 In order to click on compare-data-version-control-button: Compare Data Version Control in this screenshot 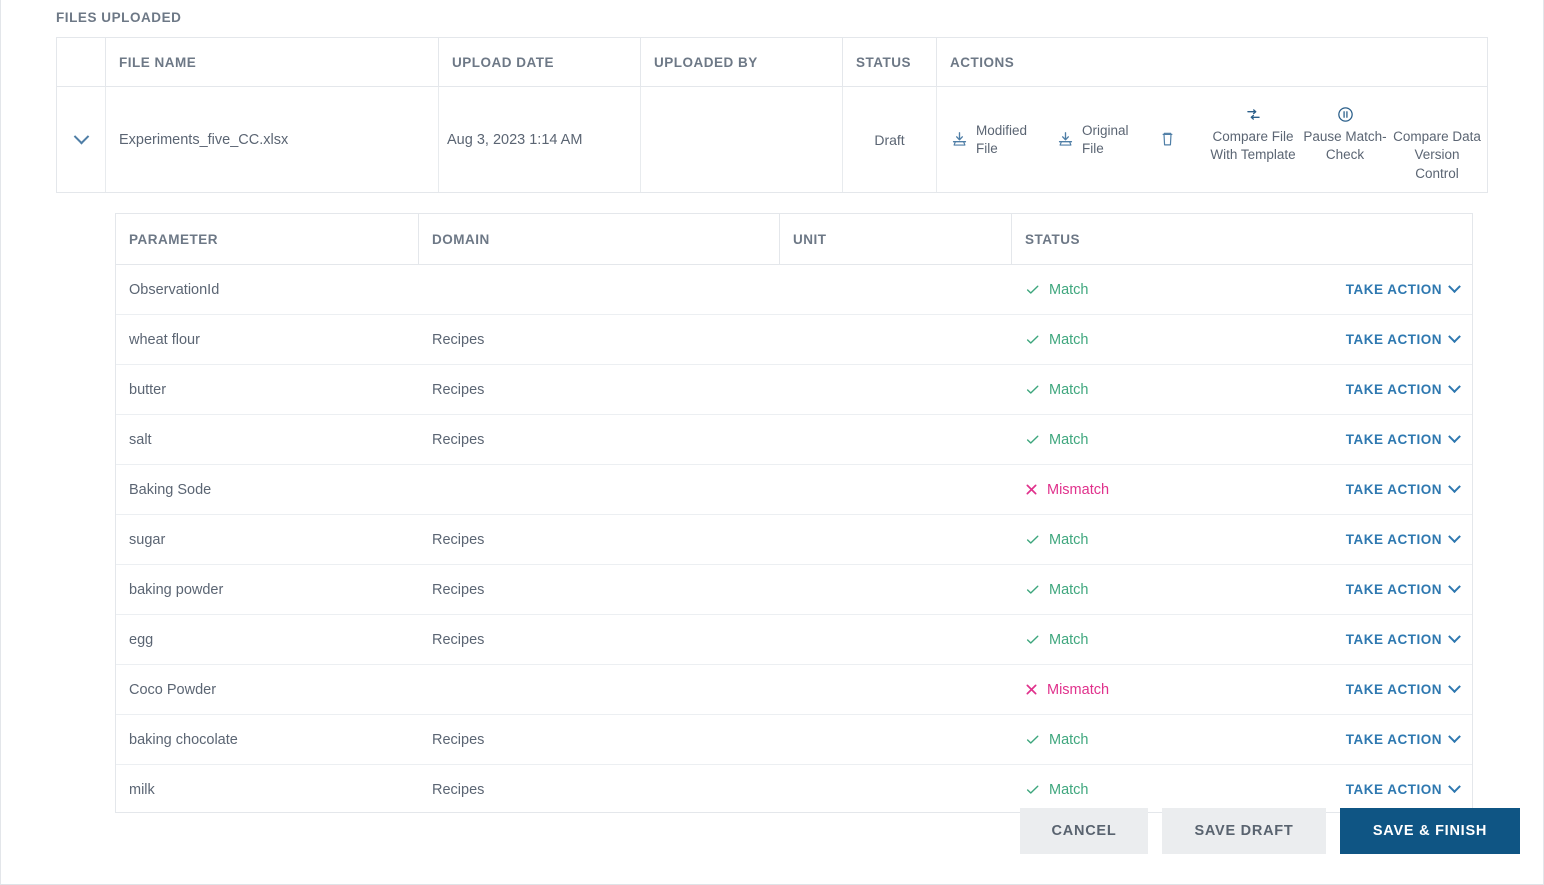, I will do `click(1437, 144)`.